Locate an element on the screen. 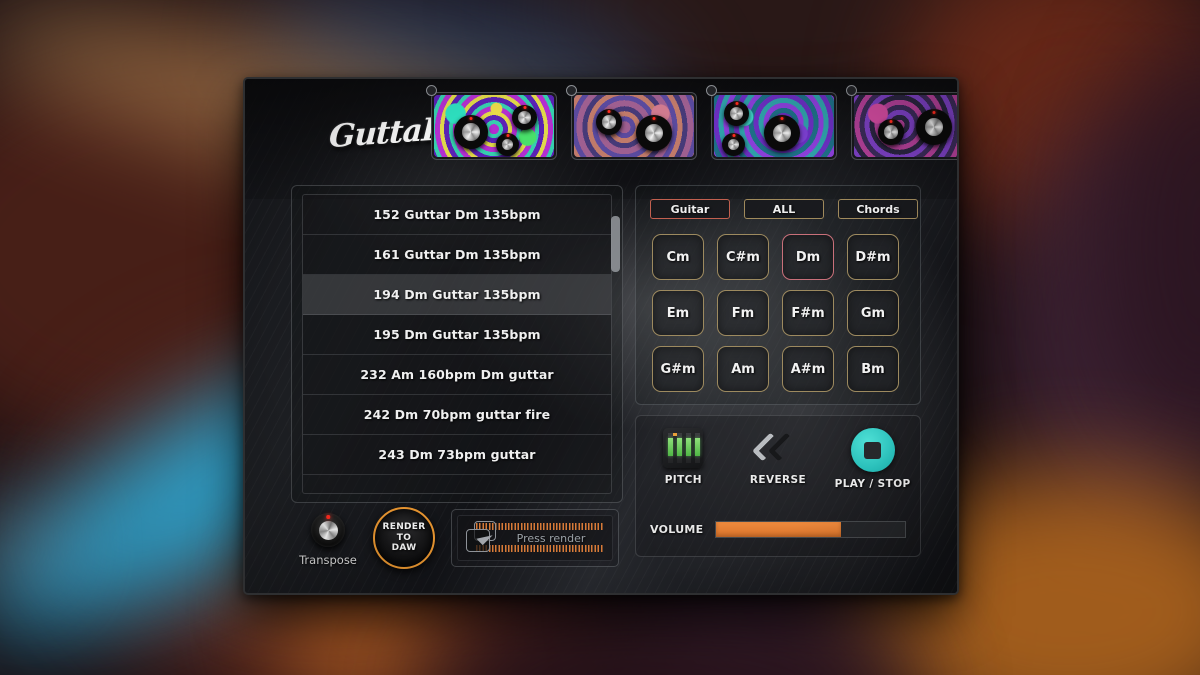 Image resolution: width=1200 pixels, height=675 pixels. drag-export-icon is located at coordinates (483, 538).